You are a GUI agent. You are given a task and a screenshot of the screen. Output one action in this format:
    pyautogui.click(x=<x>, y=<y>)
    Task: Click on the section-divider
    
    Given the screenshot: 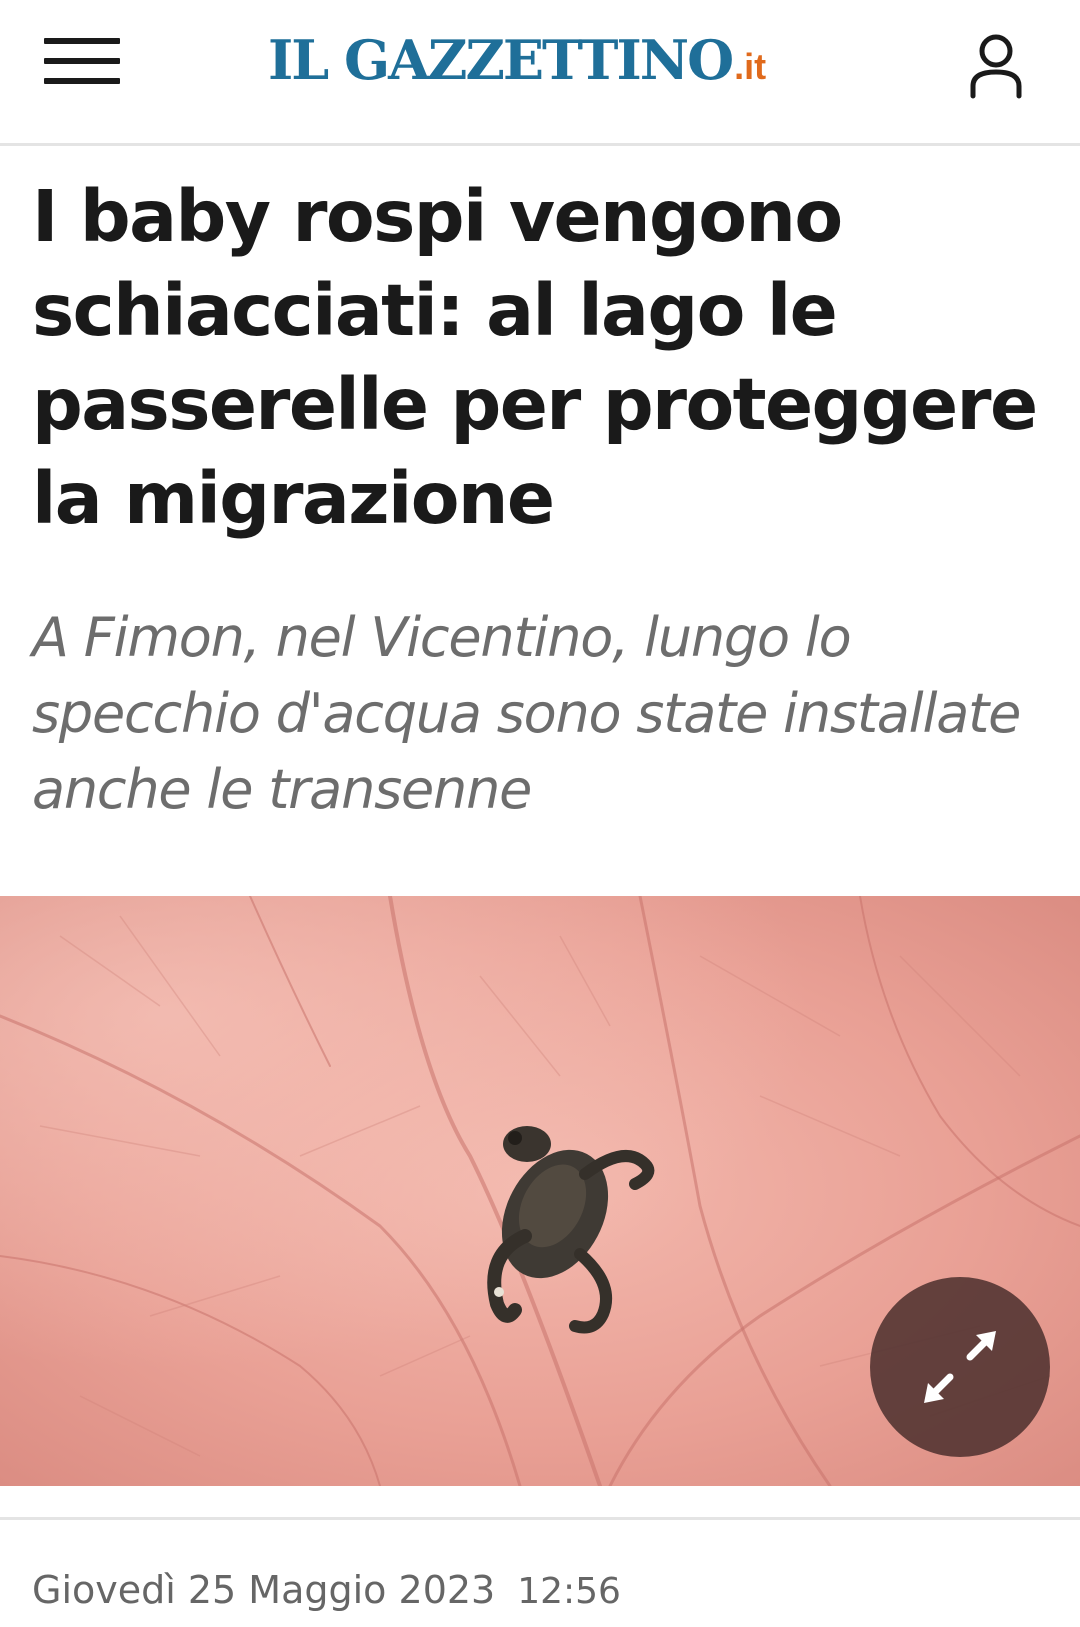 What is the action you would take?
    pyautogui.click(x=540, y=1518)
    